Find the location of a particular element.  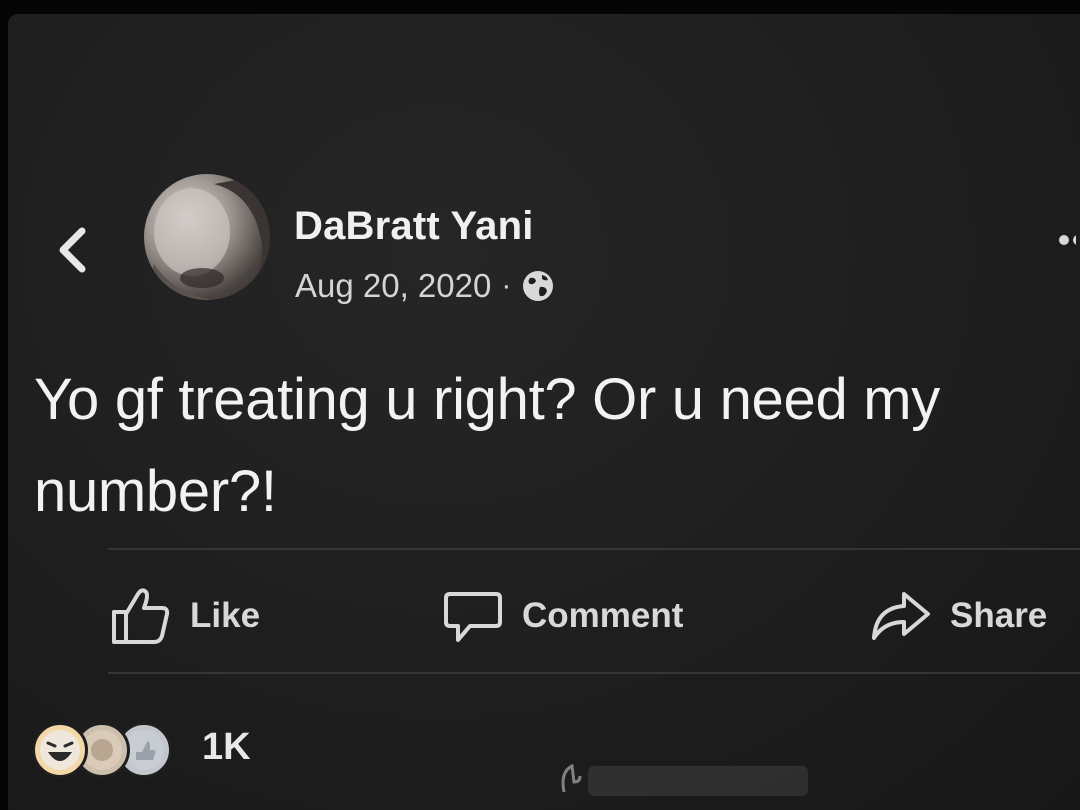

comment-icon is located at coordinates (473, 617).